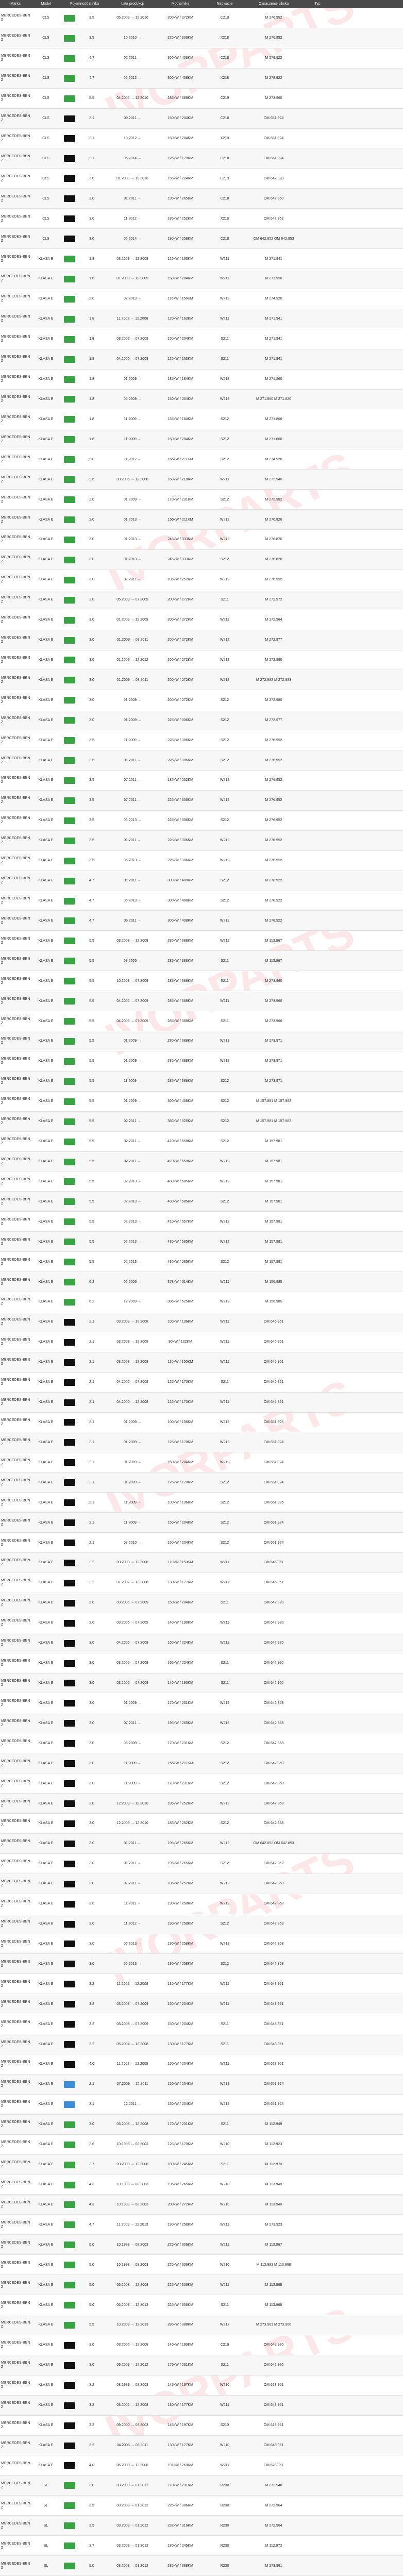  I want to click on header-marka: Marka, so click(16, 4).